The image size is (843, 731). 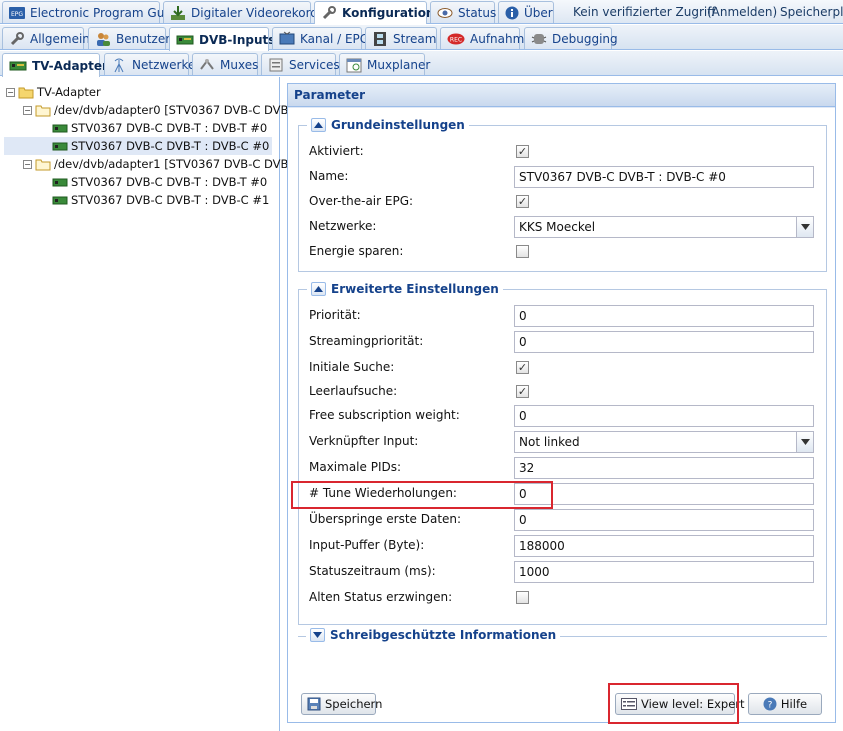 I want to click on max-pids-input: 32, so click(x=664, y=468).